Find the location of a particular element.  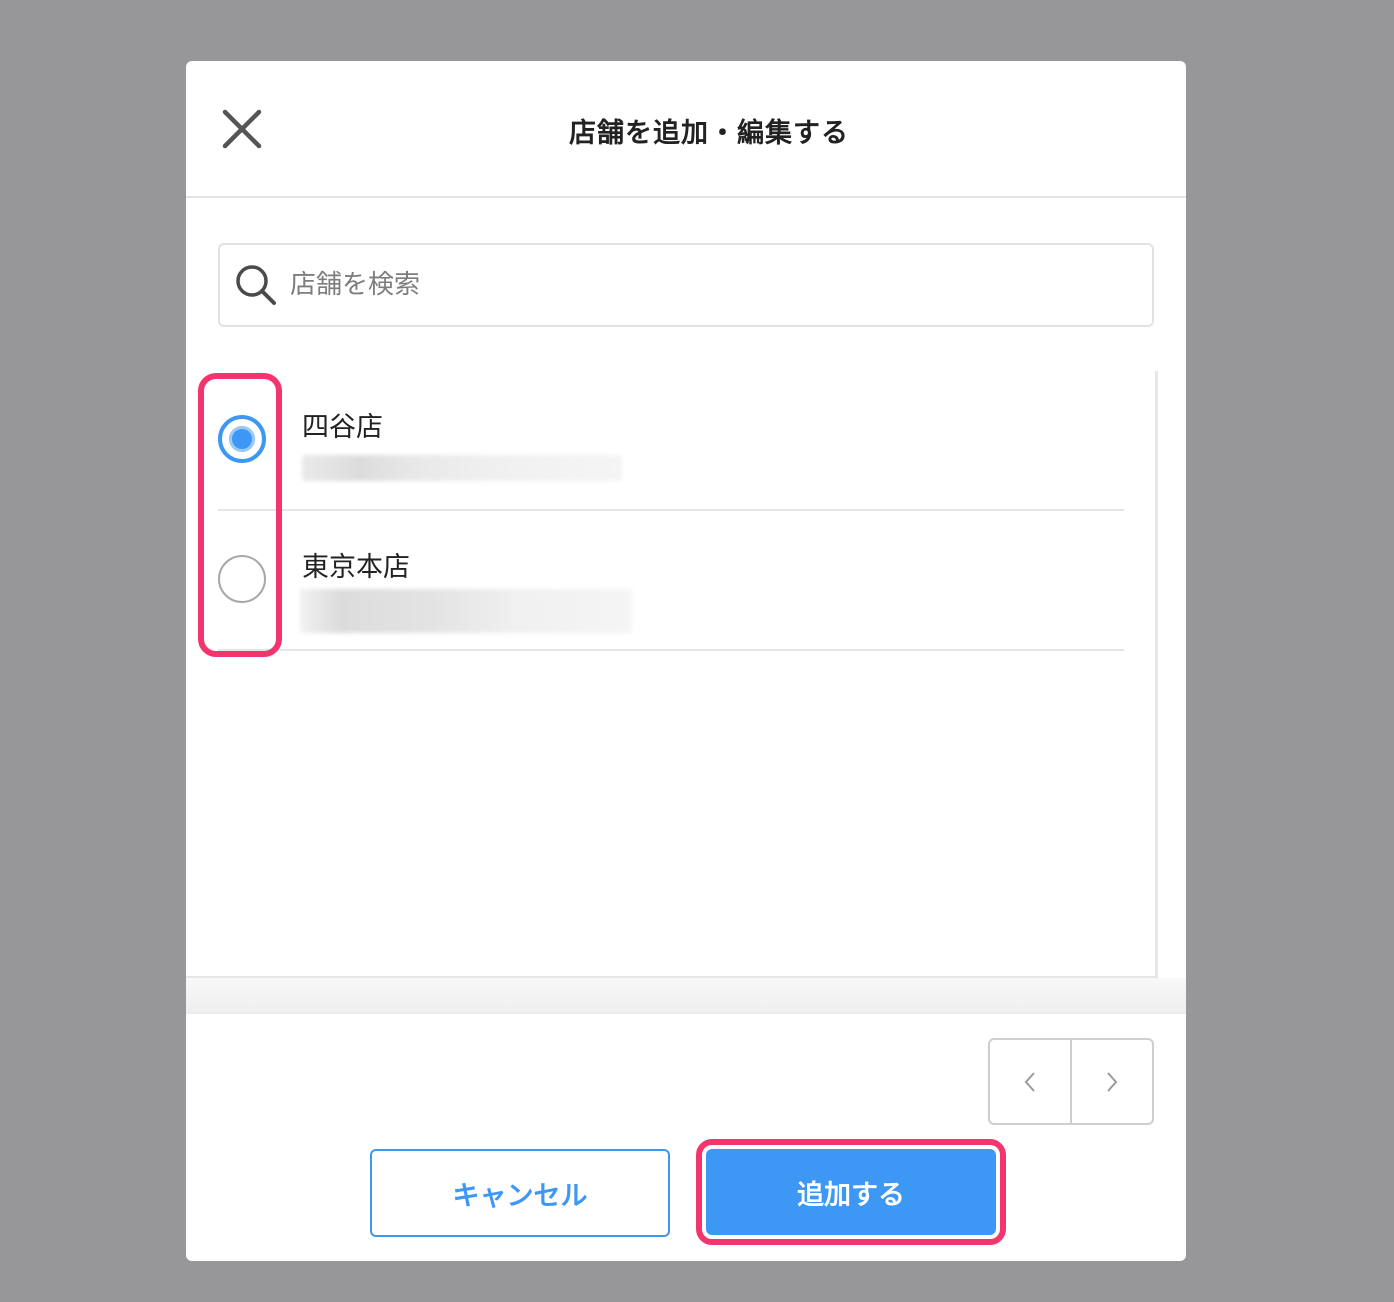

chevron-left-icon is located at coordinates (1029, 1081).